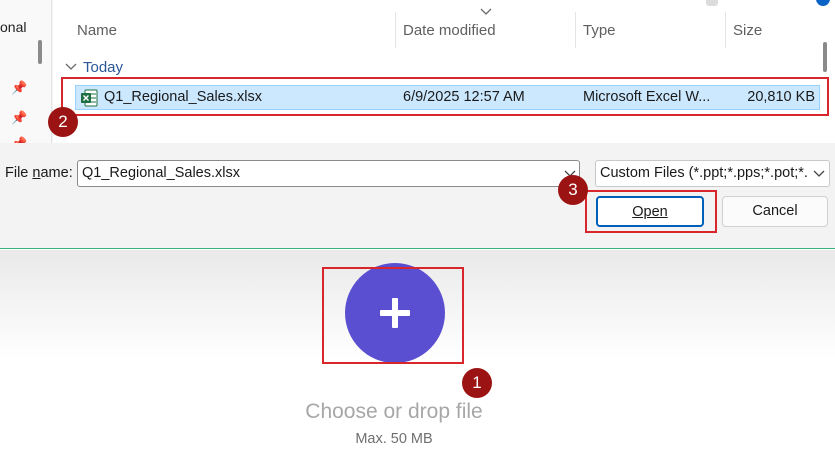  Describe the element at coordinates (712, 173) in the screenshot. I see `file-type-filter-select: Custom Files (*.ppt;*.pps;*.pot;*.` at that location.